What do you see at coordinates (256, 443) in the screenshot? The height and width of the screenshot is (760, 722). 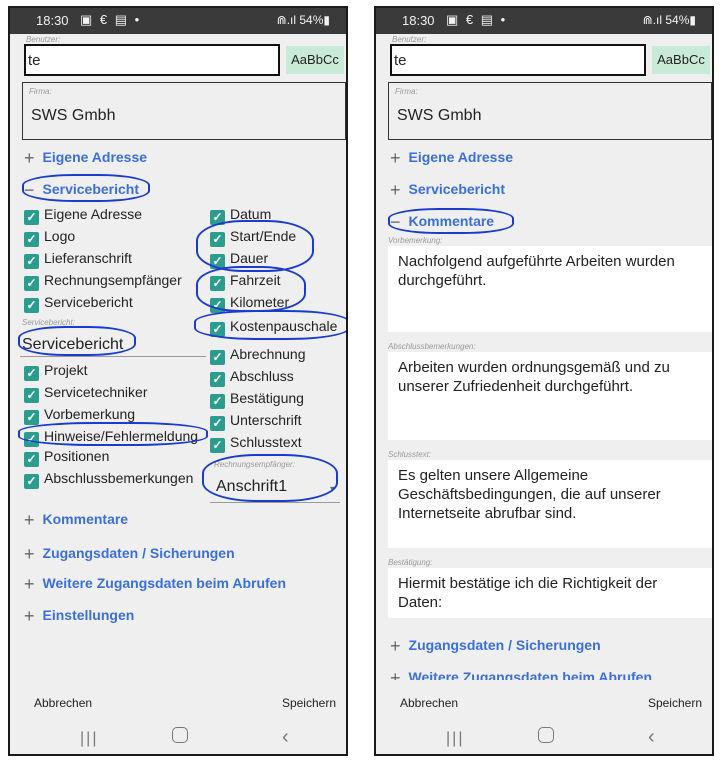 I see `check-schlusstext: ✓ Schlusstext` at bounding box center [256, 443].